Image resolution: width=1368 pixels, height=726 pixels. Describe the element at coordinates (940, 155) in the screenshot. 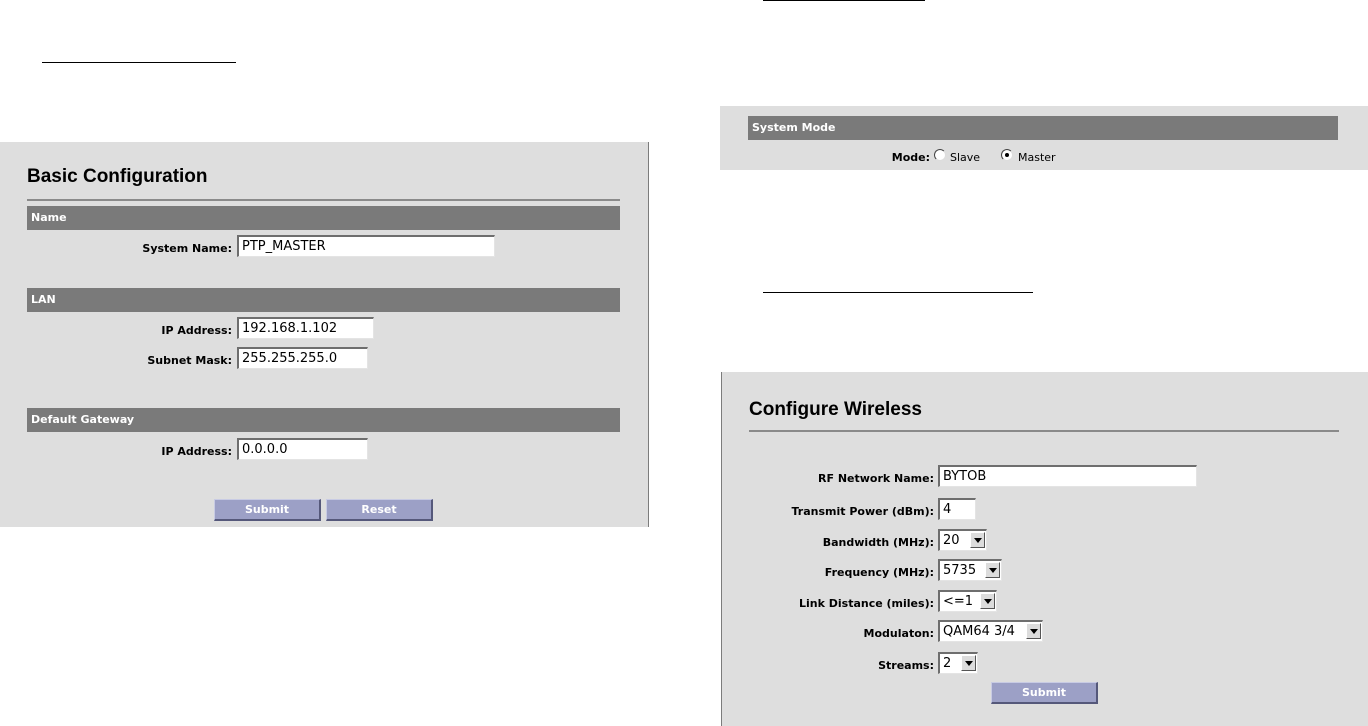

I see `slave-radio` at that location.